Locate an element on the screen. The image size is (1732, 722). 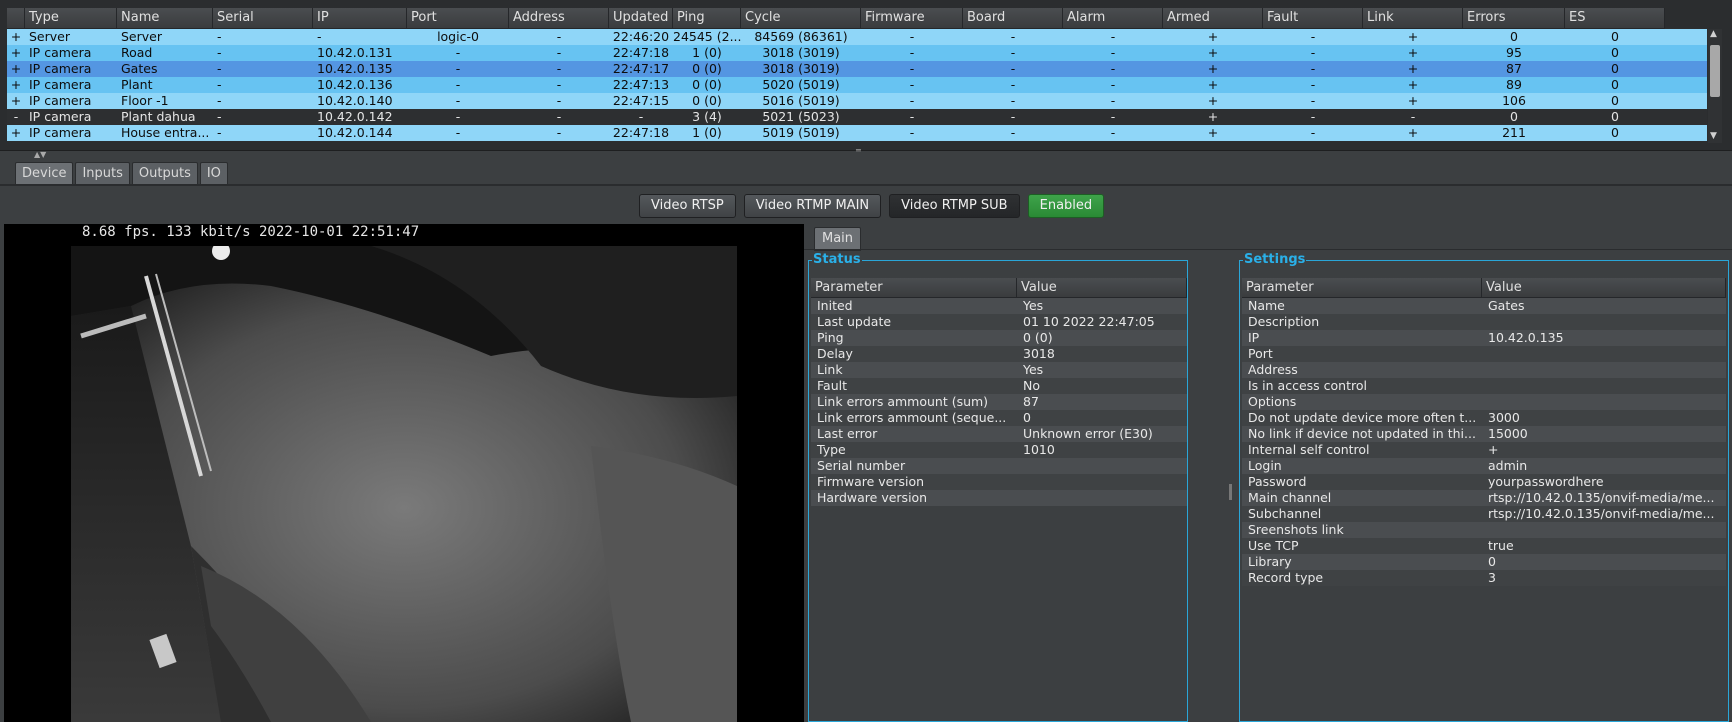
column-header-type: Type is located at coordinates (71, 18).